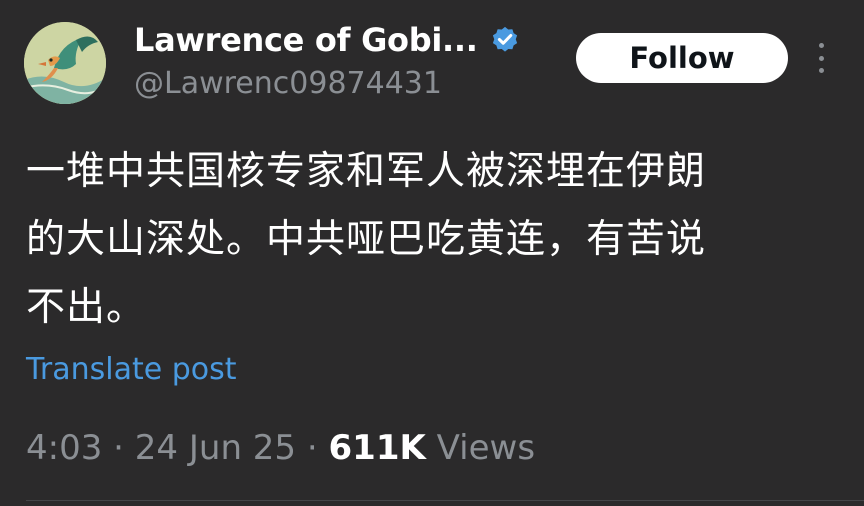 The image size is (864, 506). Describe the element at coordinates (821, 45) in the screenshot. I see `vertical-ellipsis-icon` at that location.